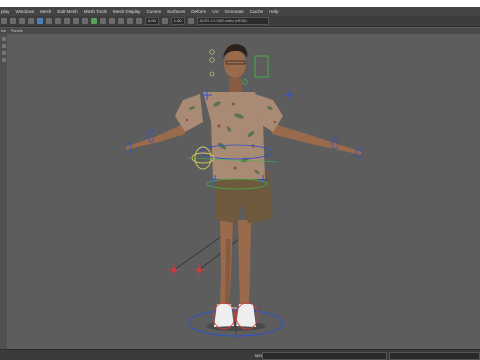 This screenshot has height=360, width=480. I want to click on camera-name-label: persp, so click(232, 308).